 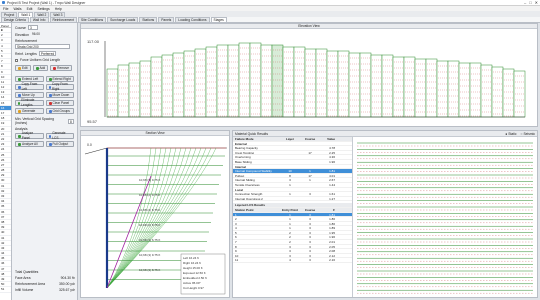 What do you see at coordinates (193, 288) in the screenshot?
I see `section-info-line: Cut Height 0.97` at bounding box center [193, 288].